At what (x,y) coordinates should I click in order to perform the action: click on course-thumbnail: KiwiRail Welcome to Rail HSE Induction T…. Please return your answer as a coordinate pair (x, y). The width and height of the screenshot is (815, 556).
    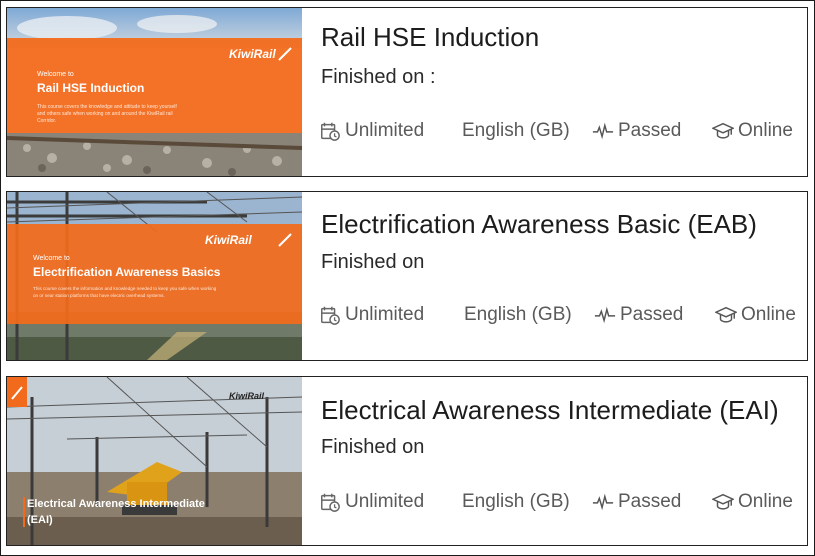
    Looking at the image, I should click on (154, 92).